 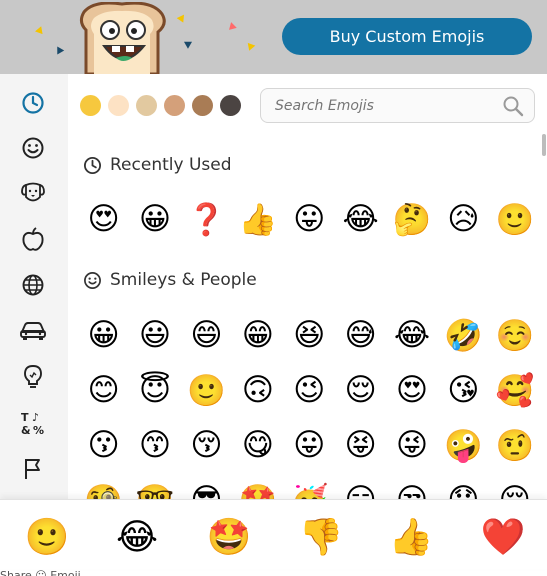 I want to click on emoji-button: 😄, so click(x=206, y=335).